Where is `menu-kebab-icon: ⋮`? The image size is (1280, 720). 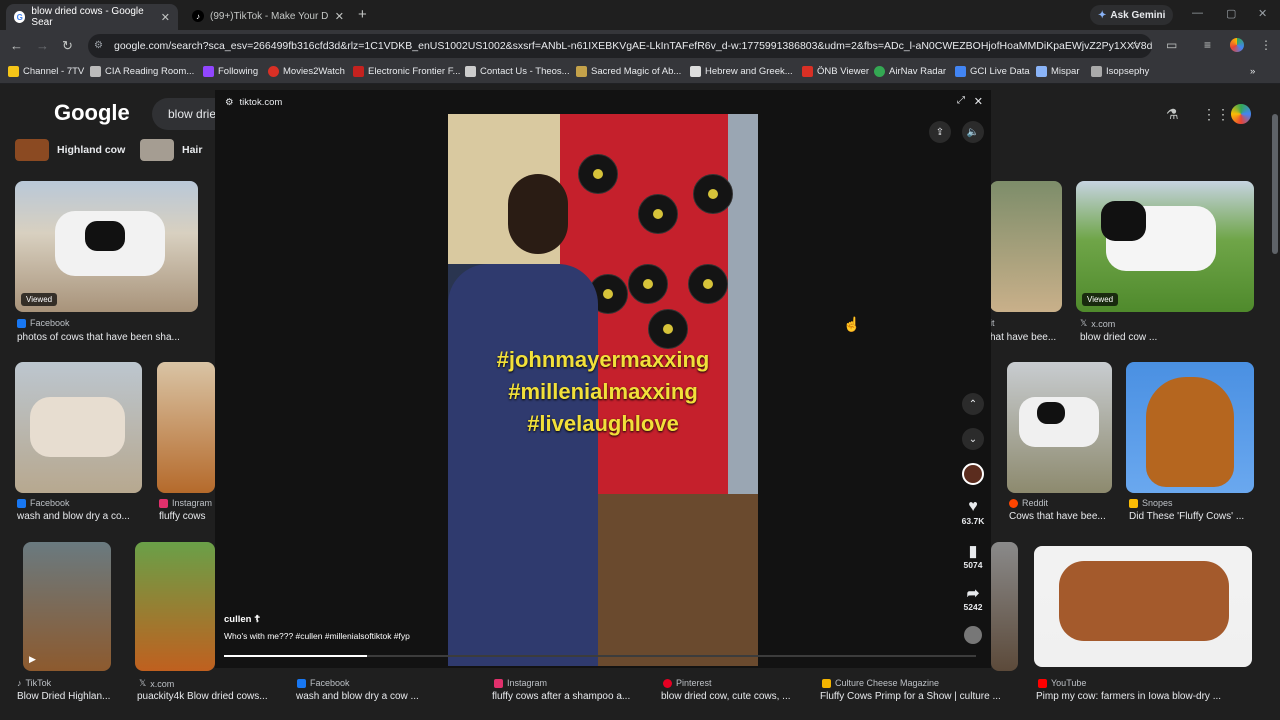
menu-kebab-icon: ⋮ is located at coordinates (1266, 45).